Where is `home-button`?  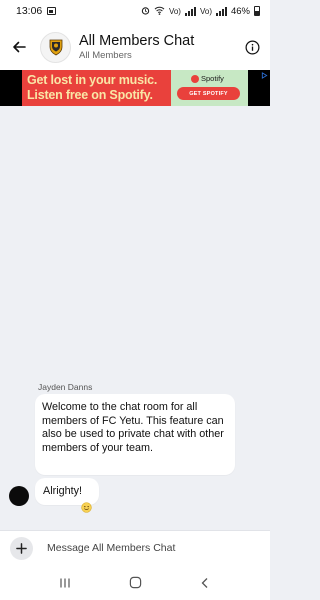
home-button is located at coordinates (135, 583).